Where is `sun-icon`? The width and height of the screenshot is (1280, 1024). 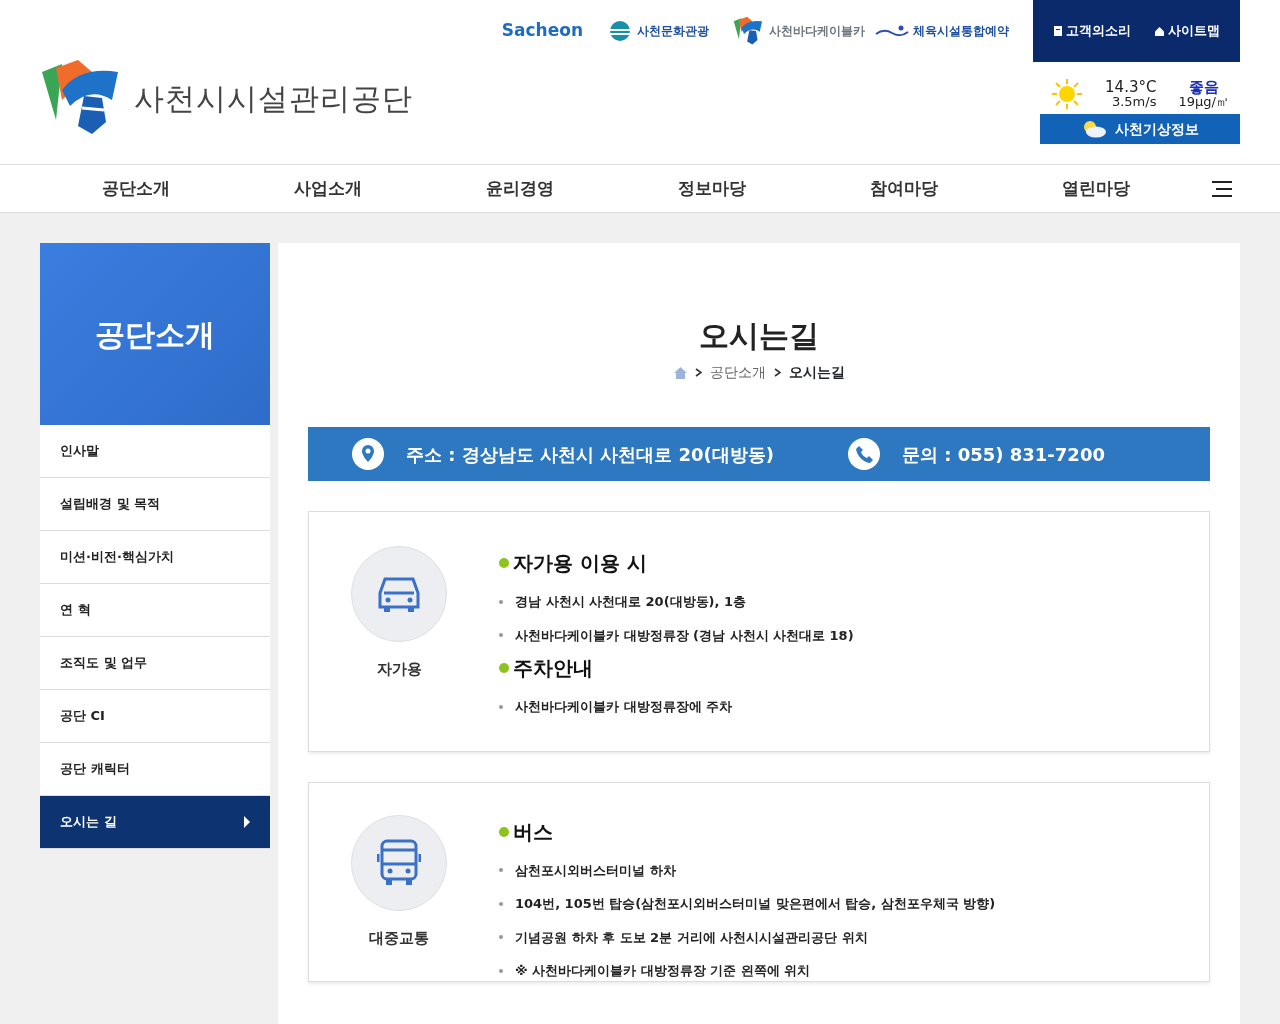
sun-icon is located at coordinates (1067, 94).